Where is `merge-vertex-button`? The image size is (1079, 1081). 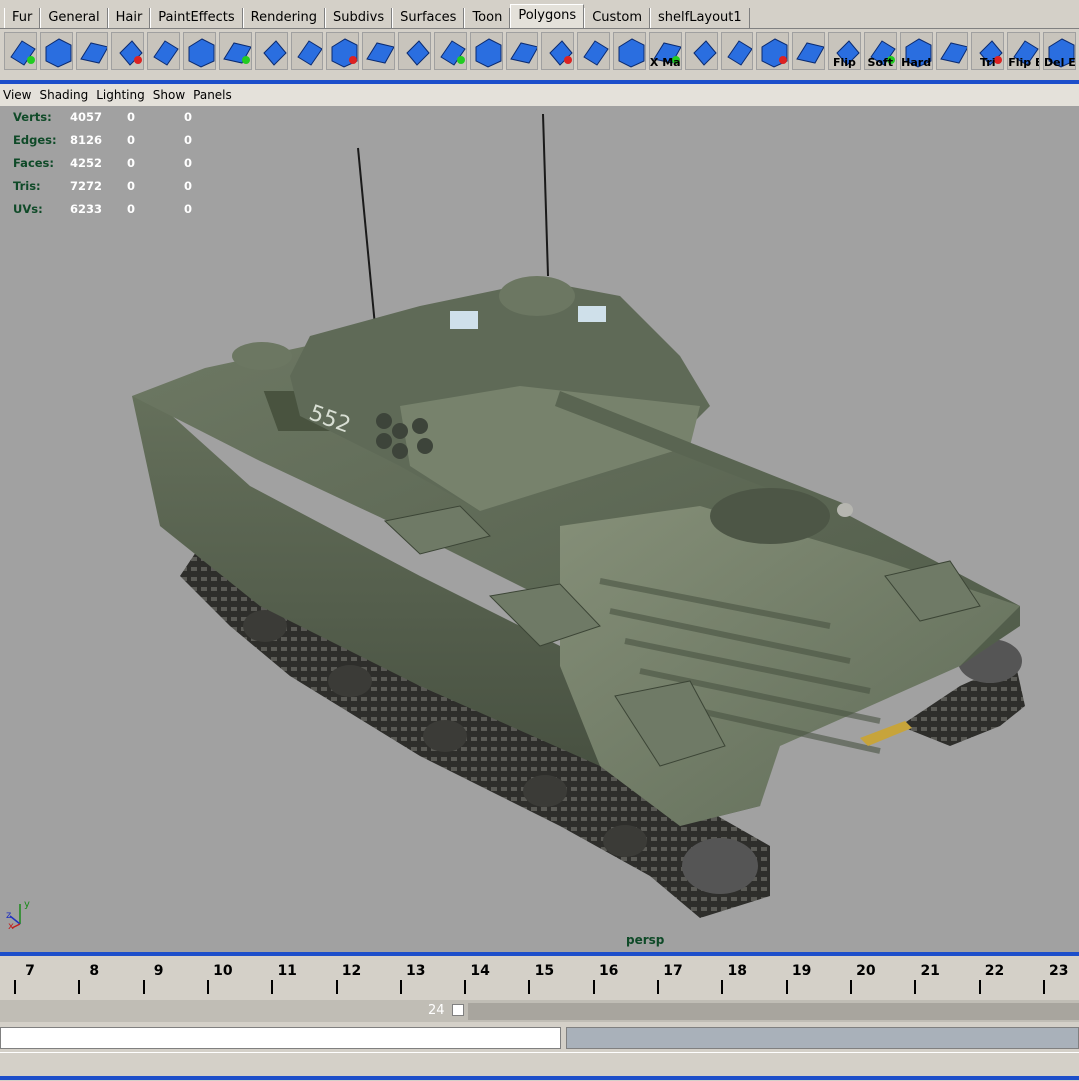
merge-vertex-button is located at coordinates (343, 51).